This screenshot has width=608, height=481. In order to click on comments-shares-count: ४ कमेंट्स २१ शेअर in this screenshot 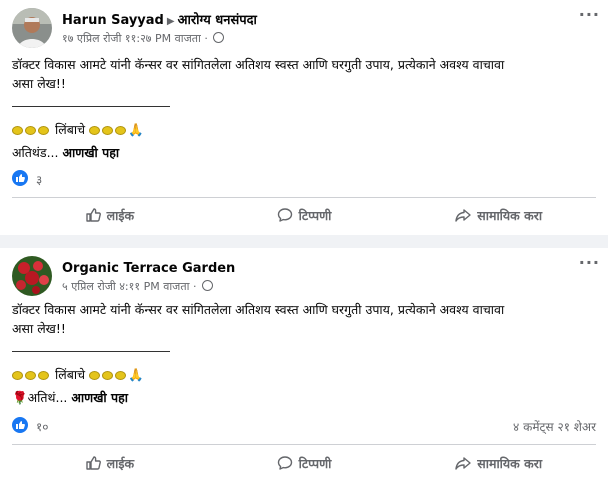, I will do `click(554, 426)`.